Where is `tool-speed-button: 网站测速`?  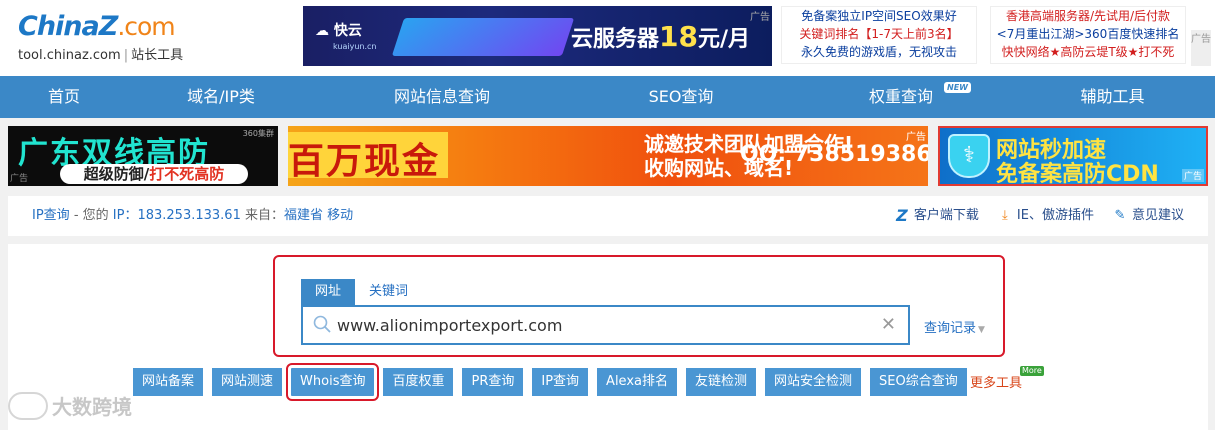
tool-speed-button: 网站测速 is located at coordinates (247, 382).